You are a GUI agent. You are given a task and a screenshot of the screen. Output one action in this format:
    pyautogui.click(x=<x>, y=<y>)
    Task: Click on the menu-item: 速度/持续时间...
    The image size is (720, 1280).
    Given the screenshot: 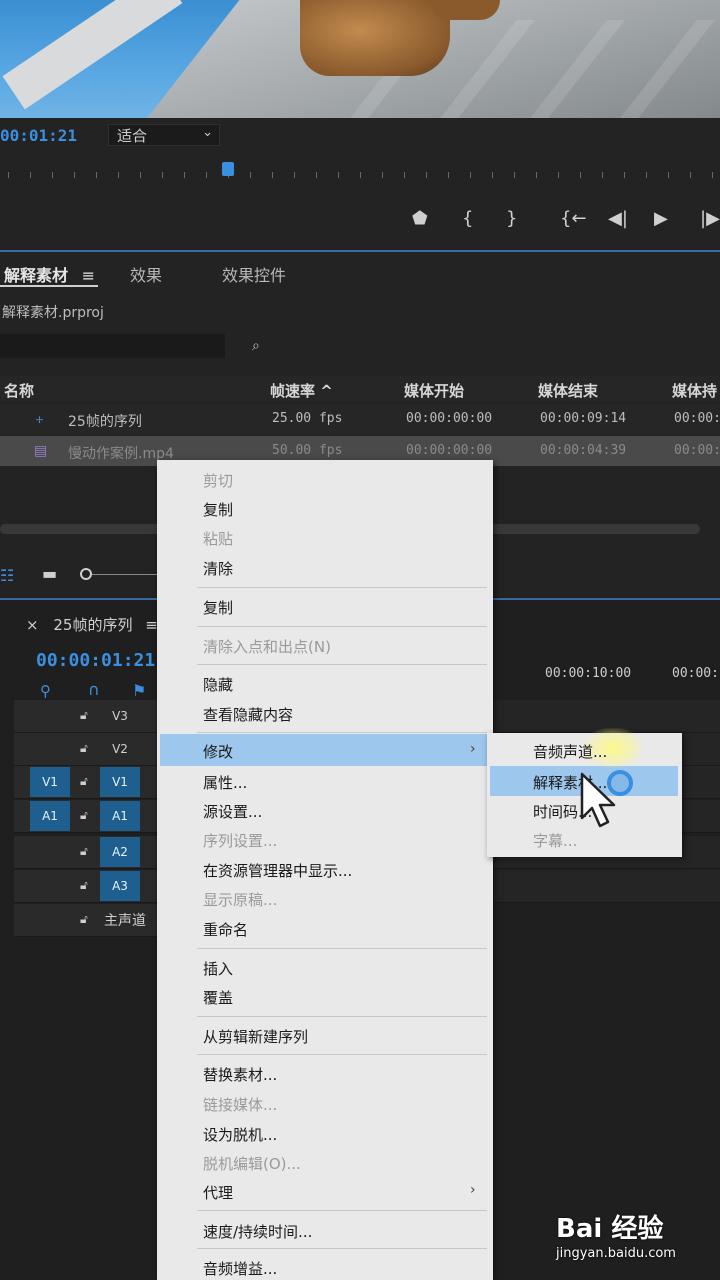 What is the action you would take?
    pyautogui.click(x=257, y=1231)
    